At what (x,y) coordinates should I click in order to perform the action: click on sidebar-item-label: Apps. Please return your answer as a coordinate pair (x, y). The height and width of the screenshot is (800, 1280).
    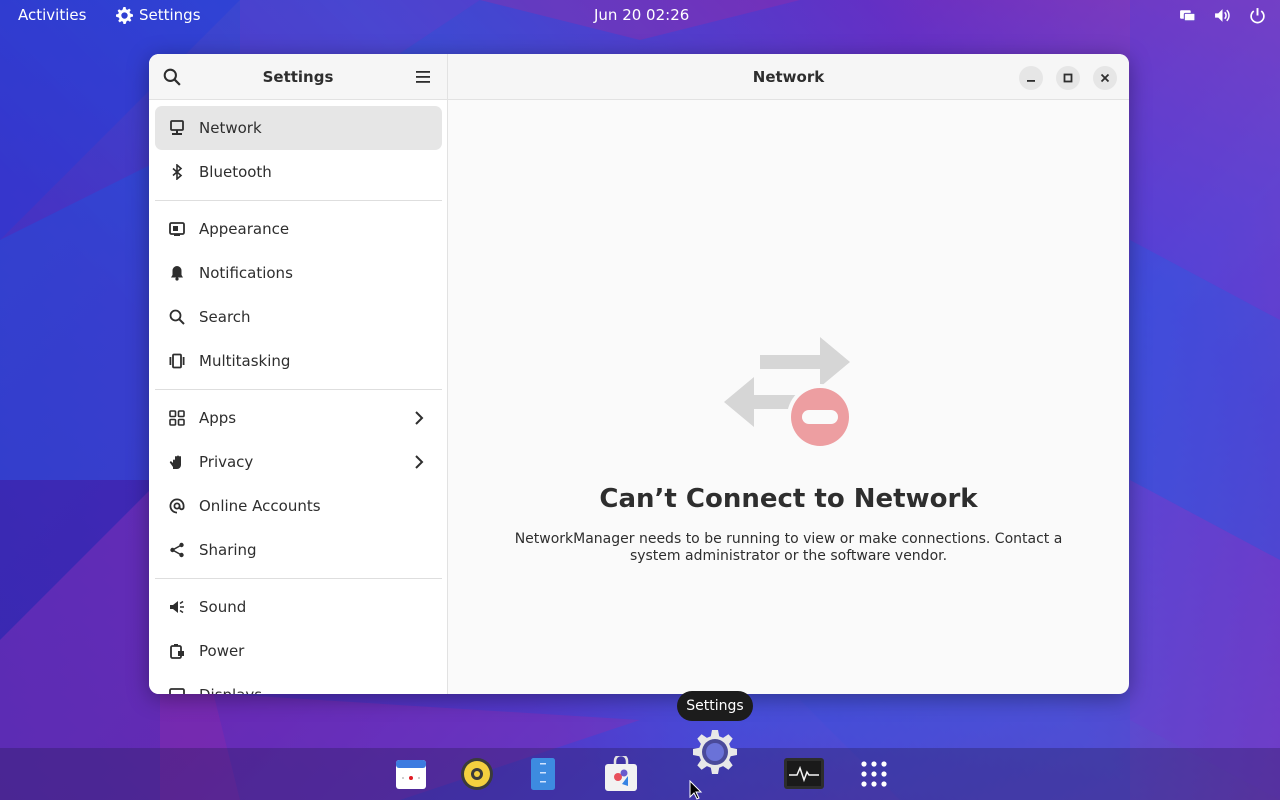
    Looking at the image, I should click on (218, 418).